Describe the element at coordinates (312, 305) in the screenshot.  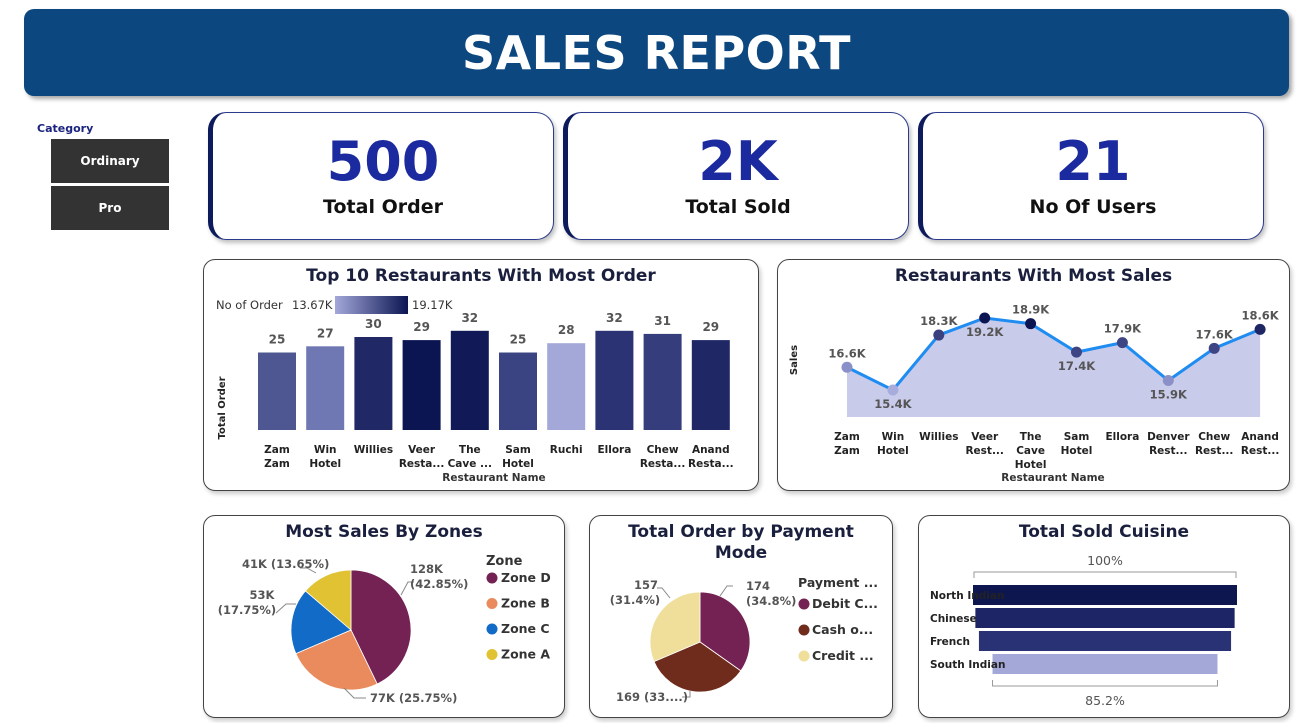
I see `bar-legend-min-label: 13.67K` at that location.